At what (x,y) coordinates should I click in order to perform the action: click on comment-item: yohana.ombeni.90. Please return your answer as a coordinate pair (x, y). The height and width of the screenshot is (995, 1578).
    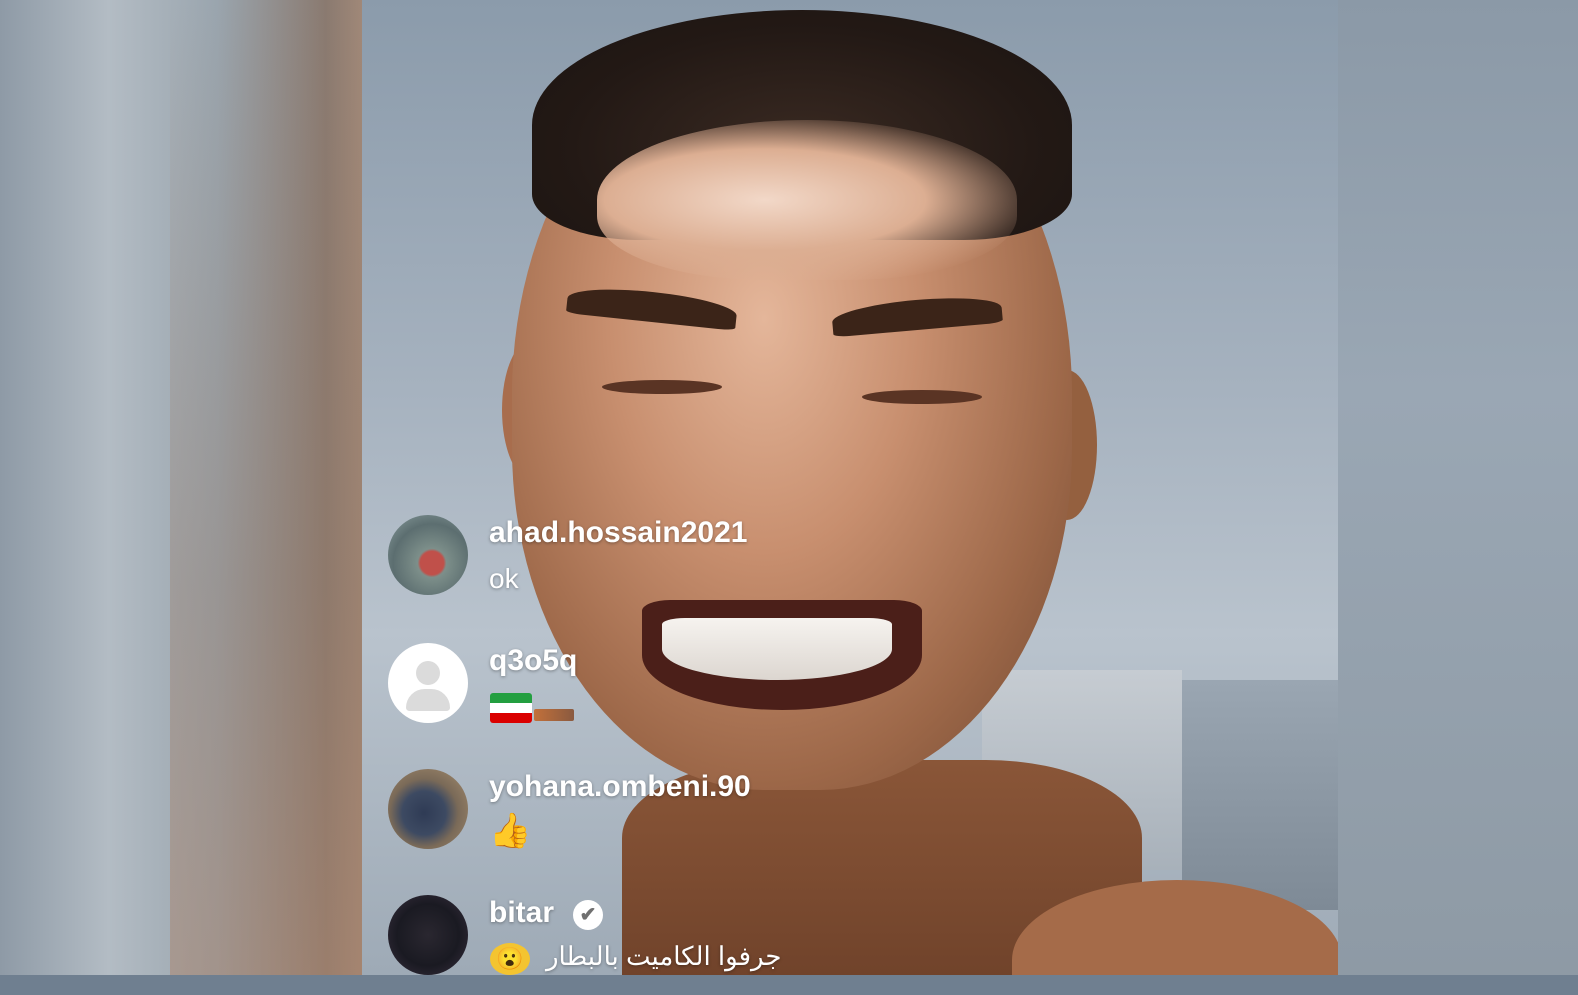
    Looking at the image, I should click on (668, 819).